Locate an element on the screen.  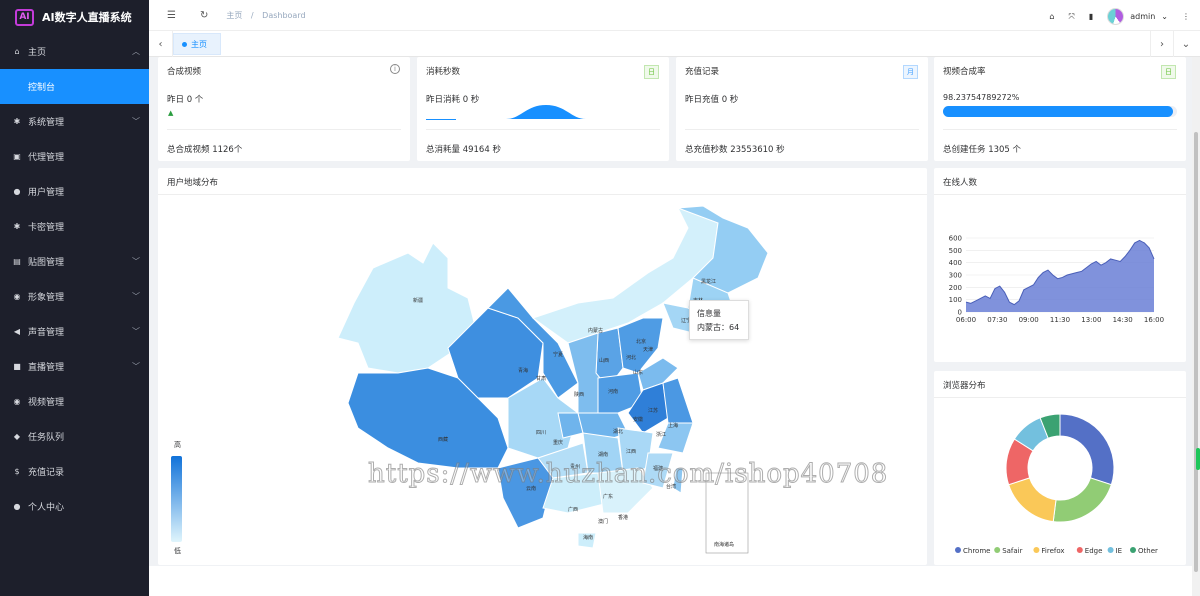
tooltip-title: 信息量 is located at coordinates (709, 313).